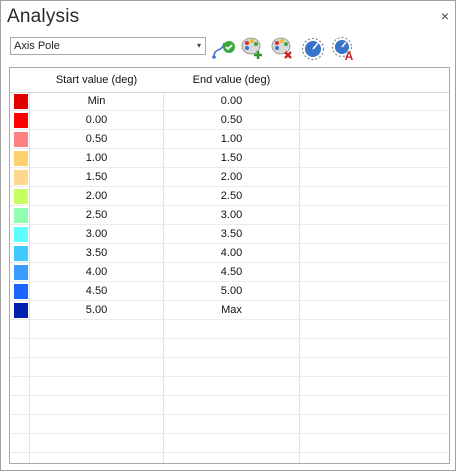 The image size is (456, 471). I want to click on table-header: Start value (deg) End value (deg), so click(229, 80).